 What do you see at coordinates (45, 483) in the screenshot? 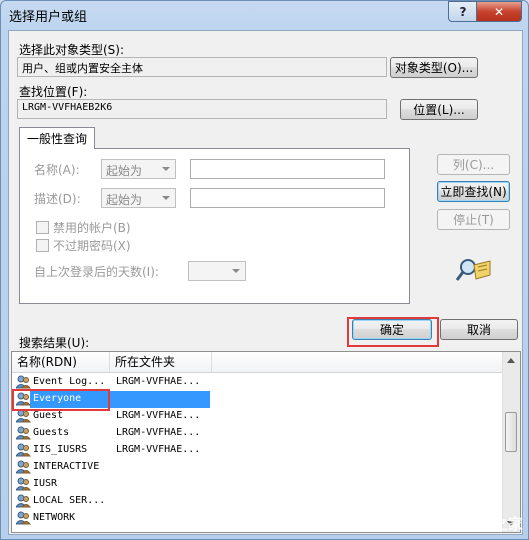
I see `row-name: IUSR` at bounding box center [45, 483].